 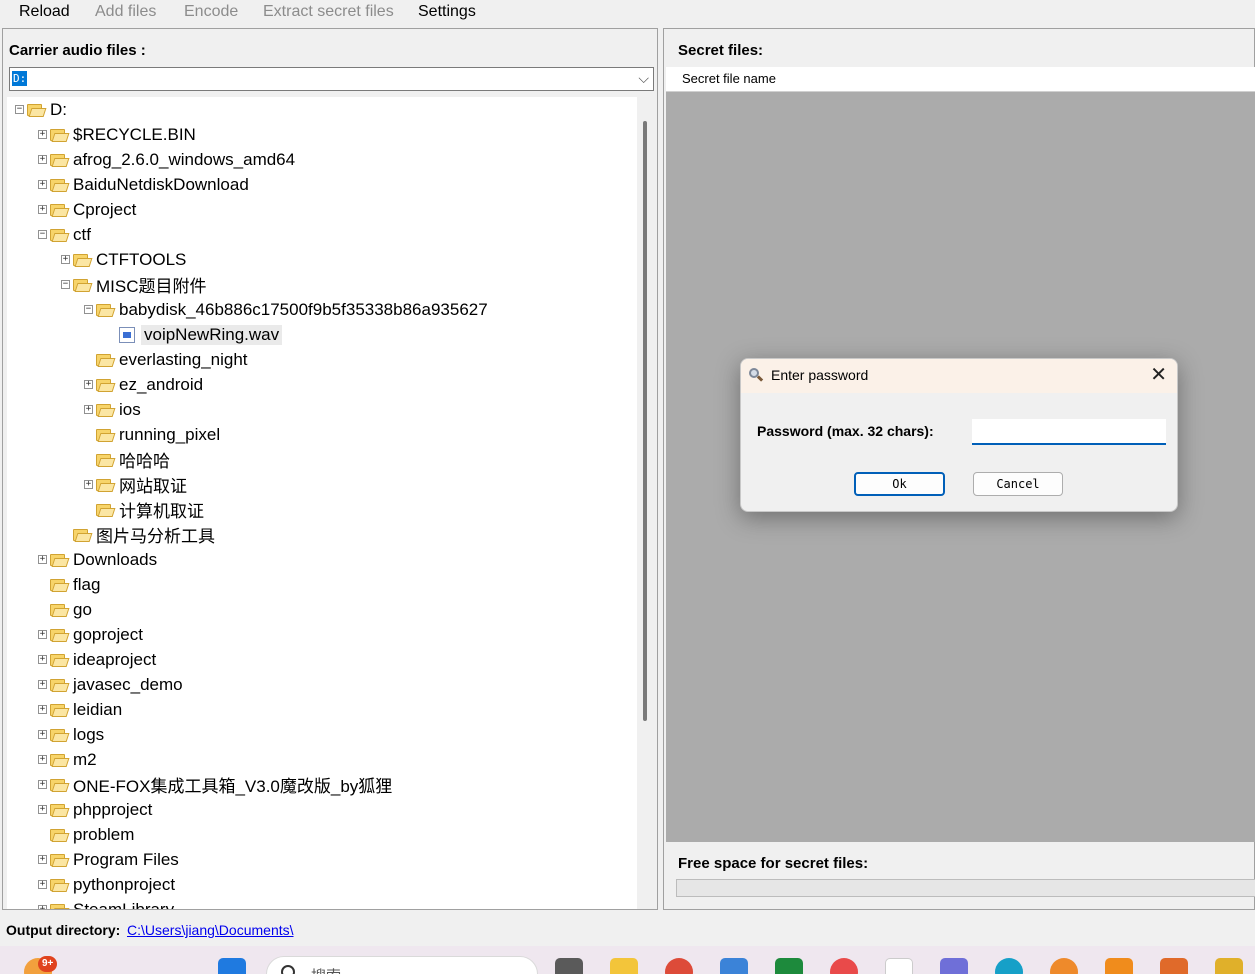 What do you see at coordinates (44, 12) in the screenshot?
I see `menu-reload: Reload` at bounding box center [44, 12].